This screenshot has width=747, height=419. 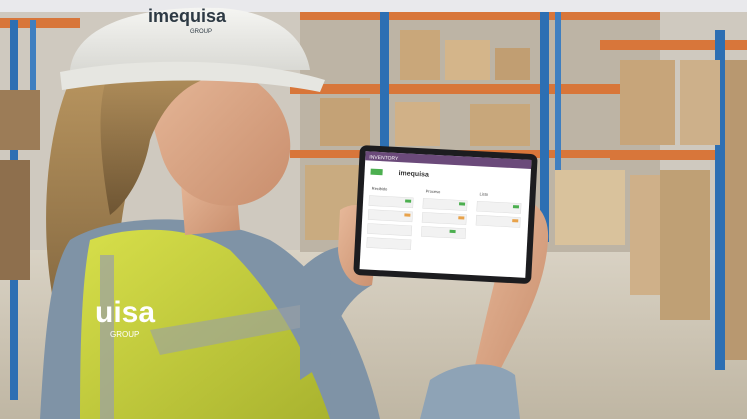 What do you see at coordinates (187, 16) in the screenshot?
I see `helmet-brand: imequisa` at bounding box center [187, 16].